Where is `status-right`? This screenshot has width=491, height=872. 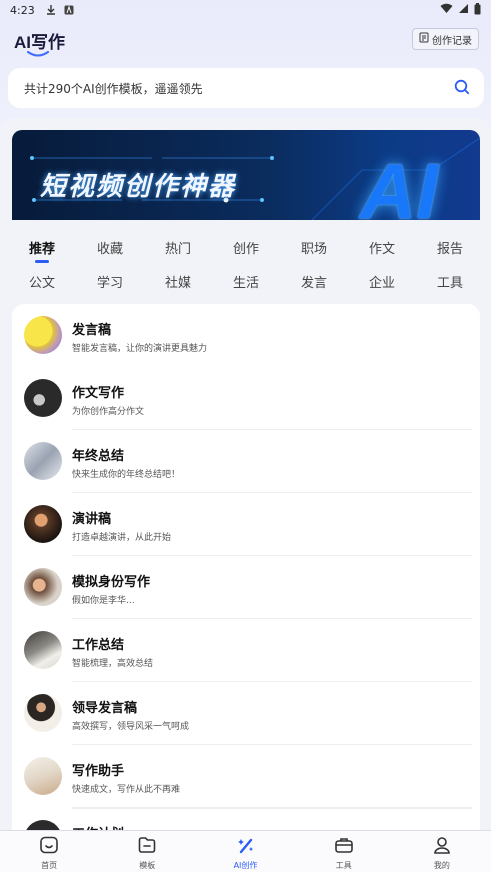
status-right is located at coordinates (460, 10).